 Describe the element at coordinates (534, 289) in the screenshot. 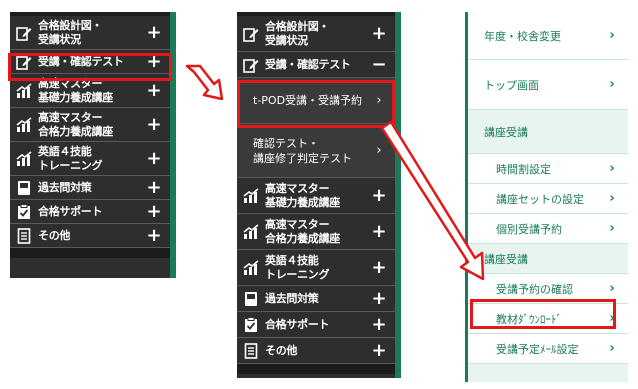

I see `nav-item-label: 受講予約の確認` at that location.